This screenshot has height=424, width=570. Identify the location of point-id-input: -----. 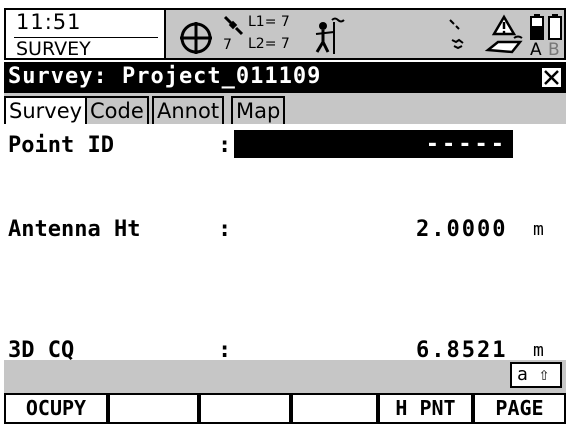
(373, 144).